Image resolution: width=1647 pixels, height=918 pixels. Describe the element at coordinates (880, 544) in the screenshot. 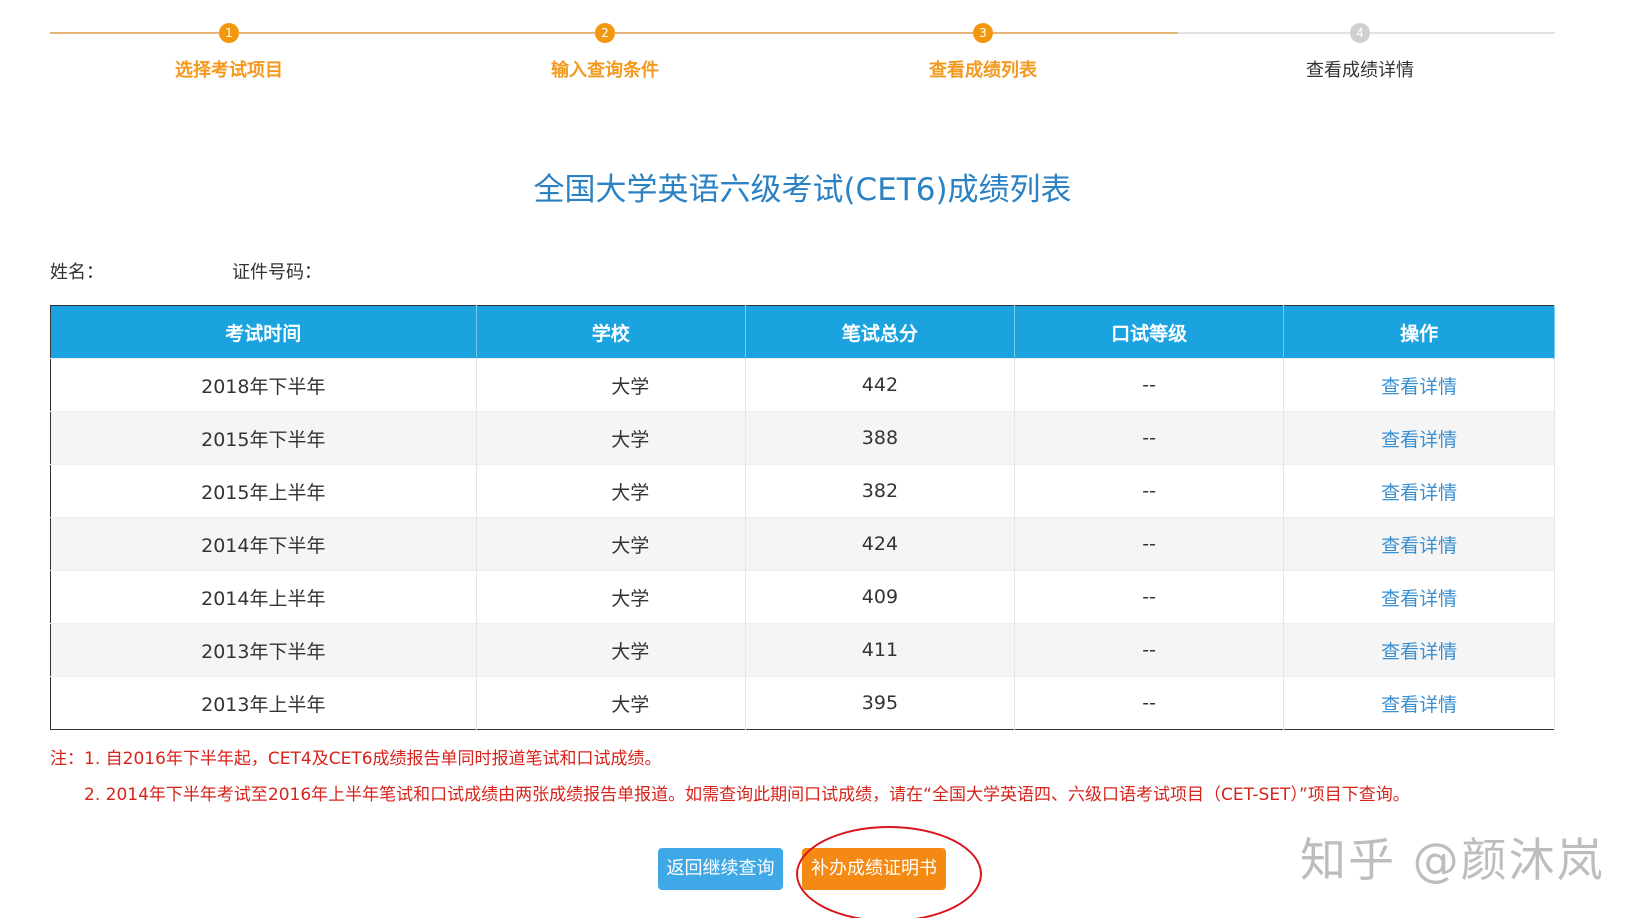

I see `cell-written-score: 424` at that location.